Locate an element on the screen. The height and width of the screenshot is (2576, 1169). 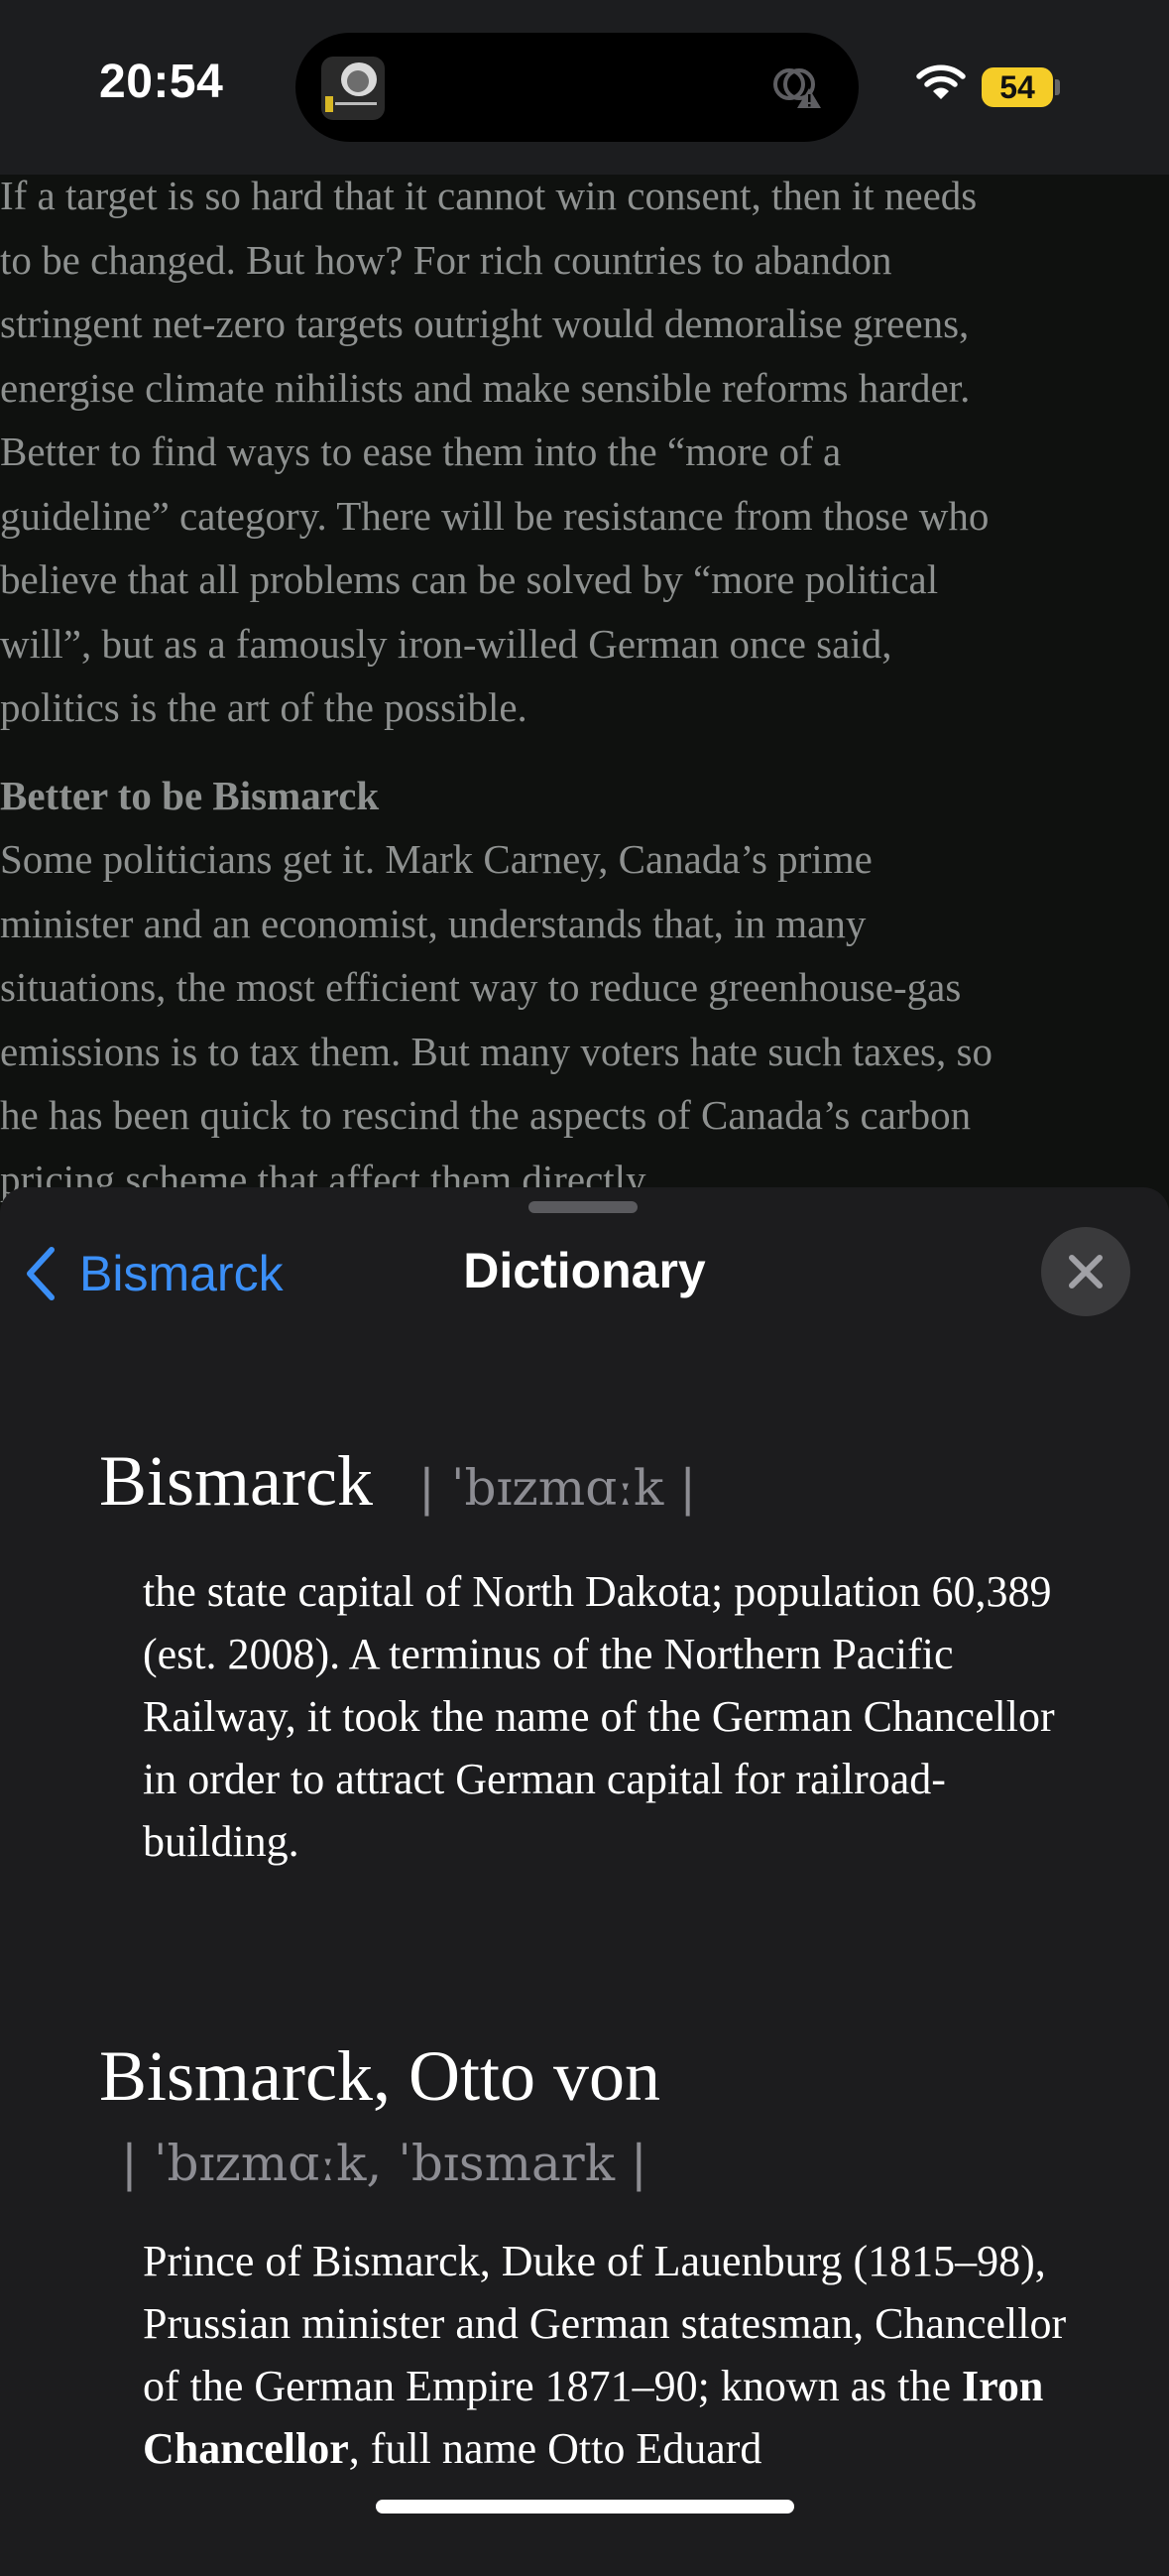
sheet-title: Dictionary is located at coordinates (584, 1270).